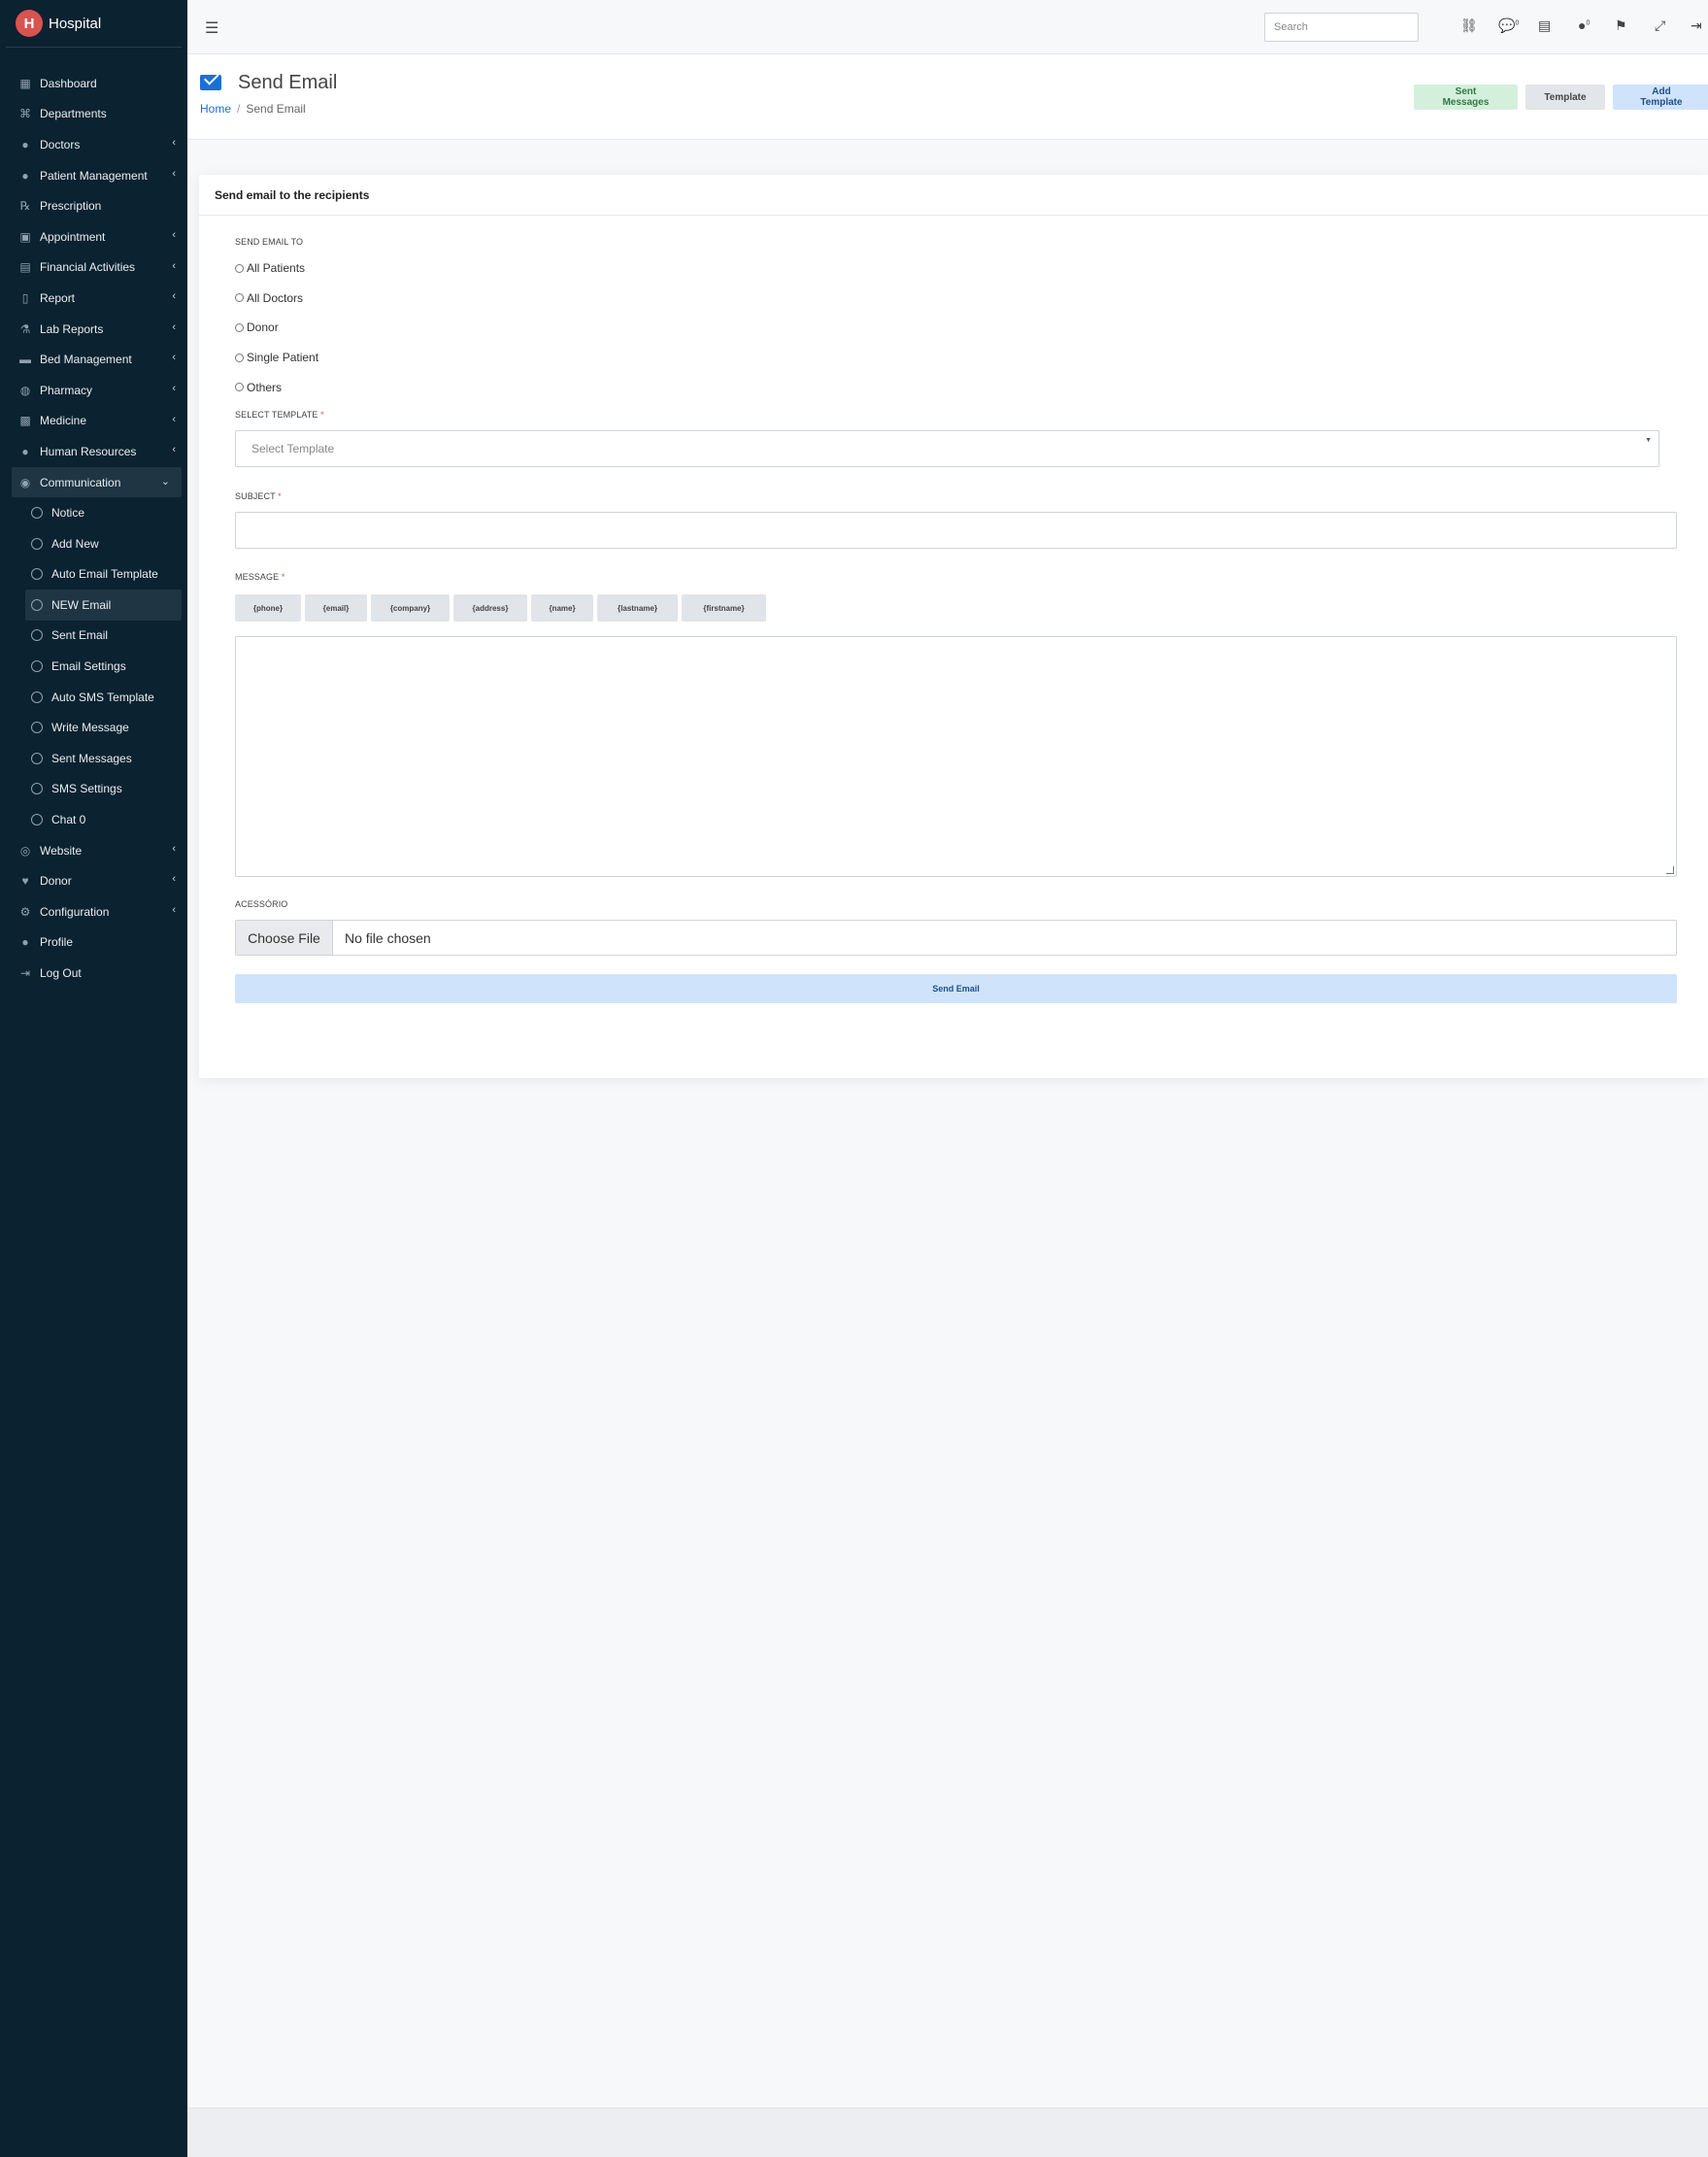 The width and height of the screenshot is (1708, 2157). What do you see at coordinates (93, 943) in the screenshot?
I see `sidebar-item-profile: ● Profile` at bounding box center [93, 943].